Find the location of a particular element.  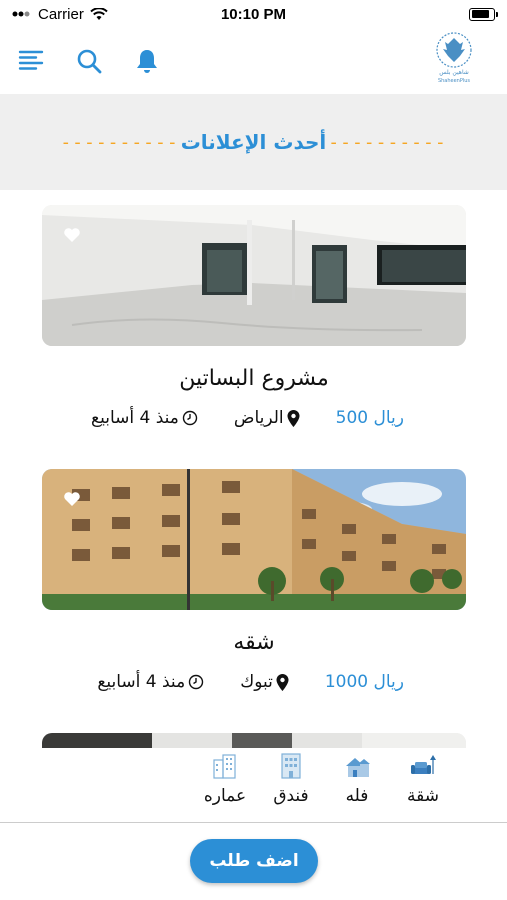

status-bar: Carrier 10:10 PM is located at coordinates (253, 14).